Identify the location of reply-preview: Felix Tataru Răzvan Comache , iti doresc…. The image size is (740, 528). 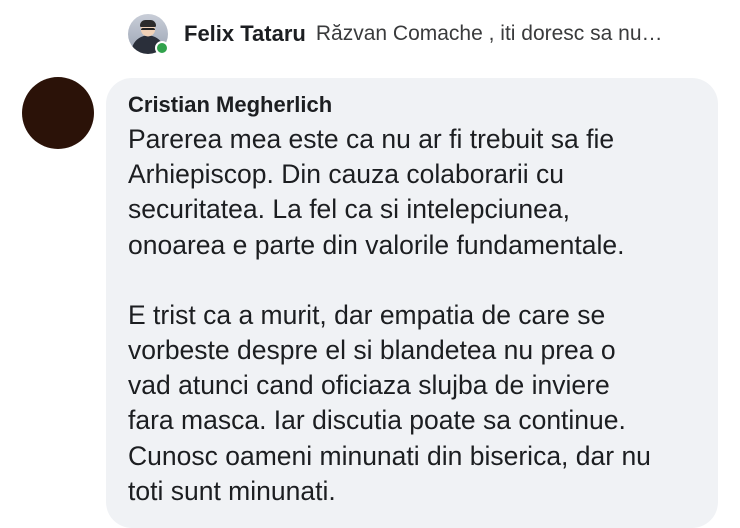
(428, 34).